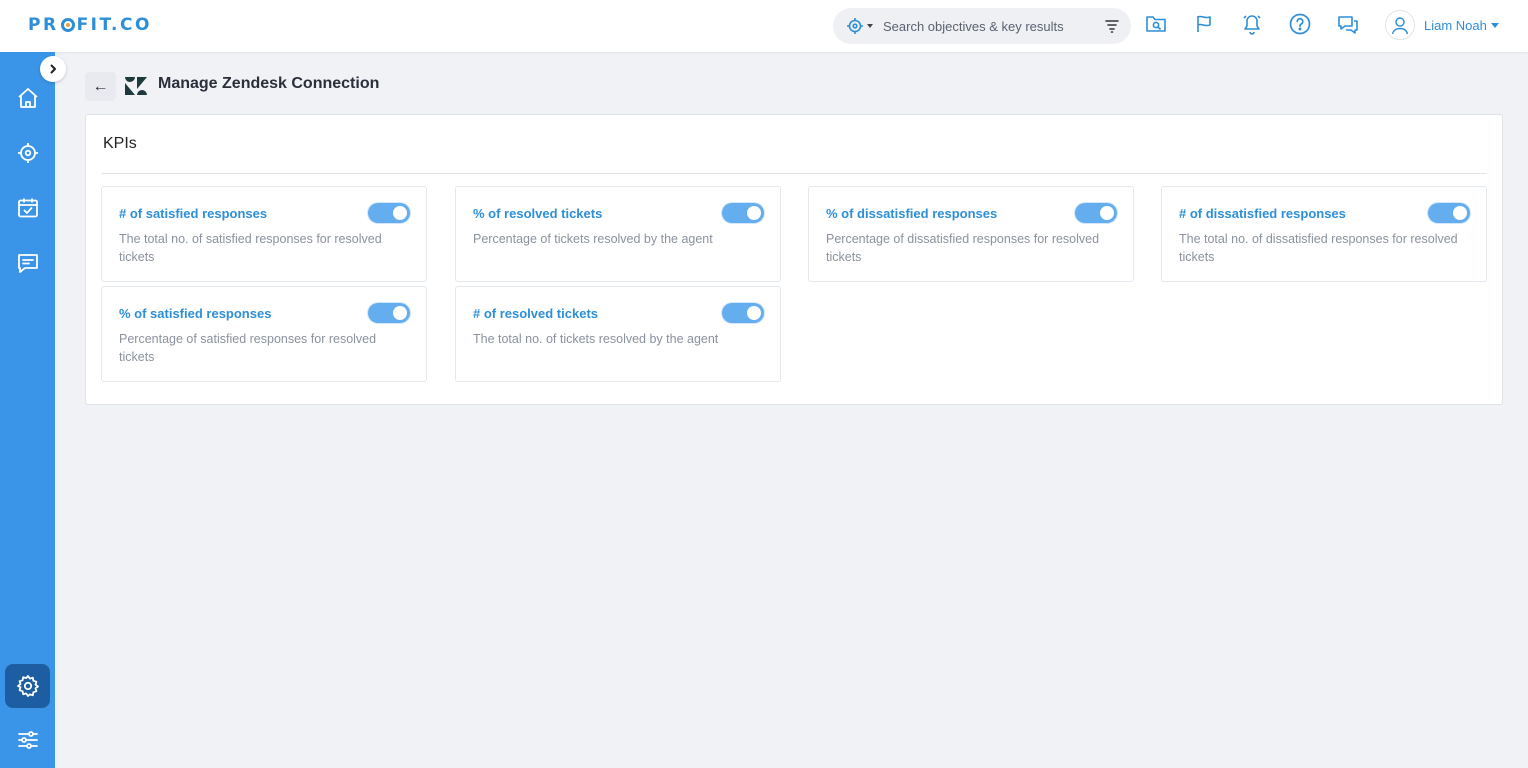  What do you see at coordinates (855, 26) in the screenshot?
I see `target-icon` at bounding box center [855, 26].